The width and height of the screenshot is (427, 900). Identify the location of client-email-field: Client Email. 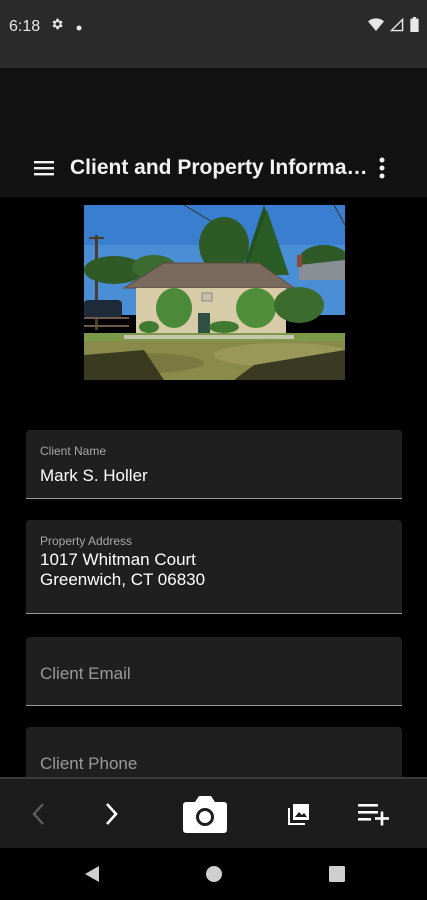
(214, 671).